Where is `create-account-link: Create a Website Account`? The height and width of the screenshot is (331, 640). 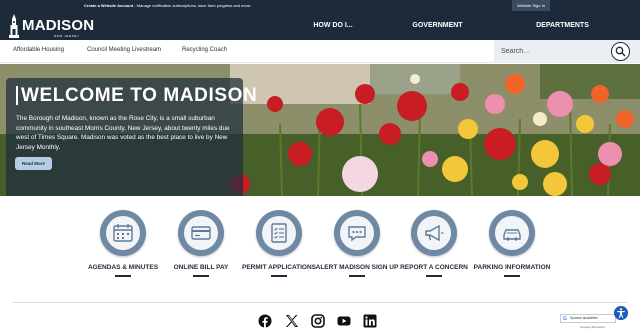
create-account-link: Create a Website Account is located at coordinates (108, 5).